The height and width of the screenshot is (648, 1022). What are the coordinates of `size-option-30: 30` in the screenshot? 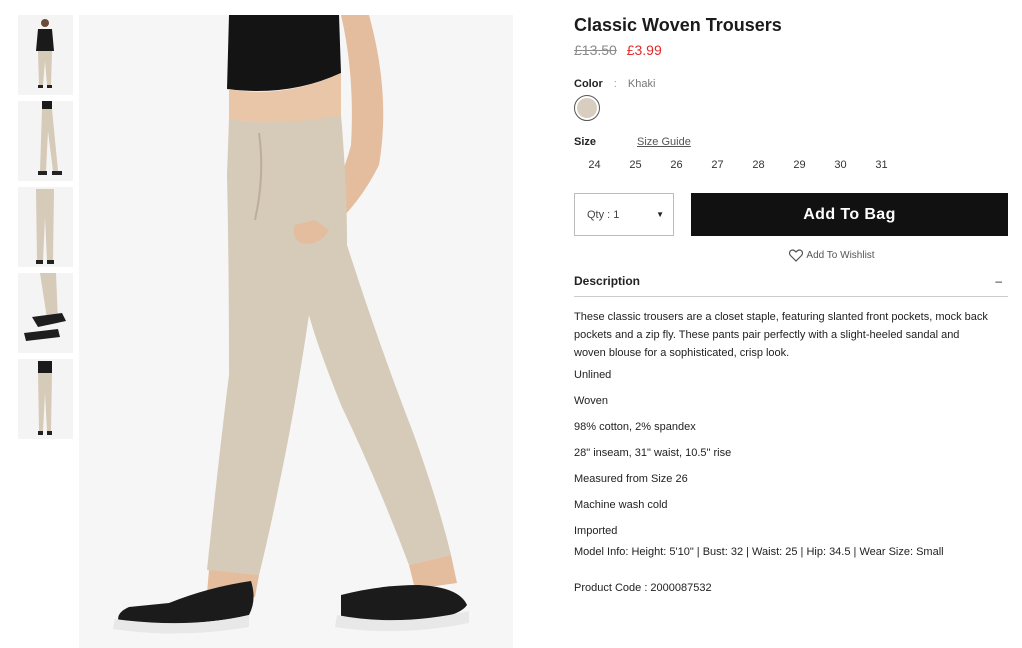 It's located at (840, 165).